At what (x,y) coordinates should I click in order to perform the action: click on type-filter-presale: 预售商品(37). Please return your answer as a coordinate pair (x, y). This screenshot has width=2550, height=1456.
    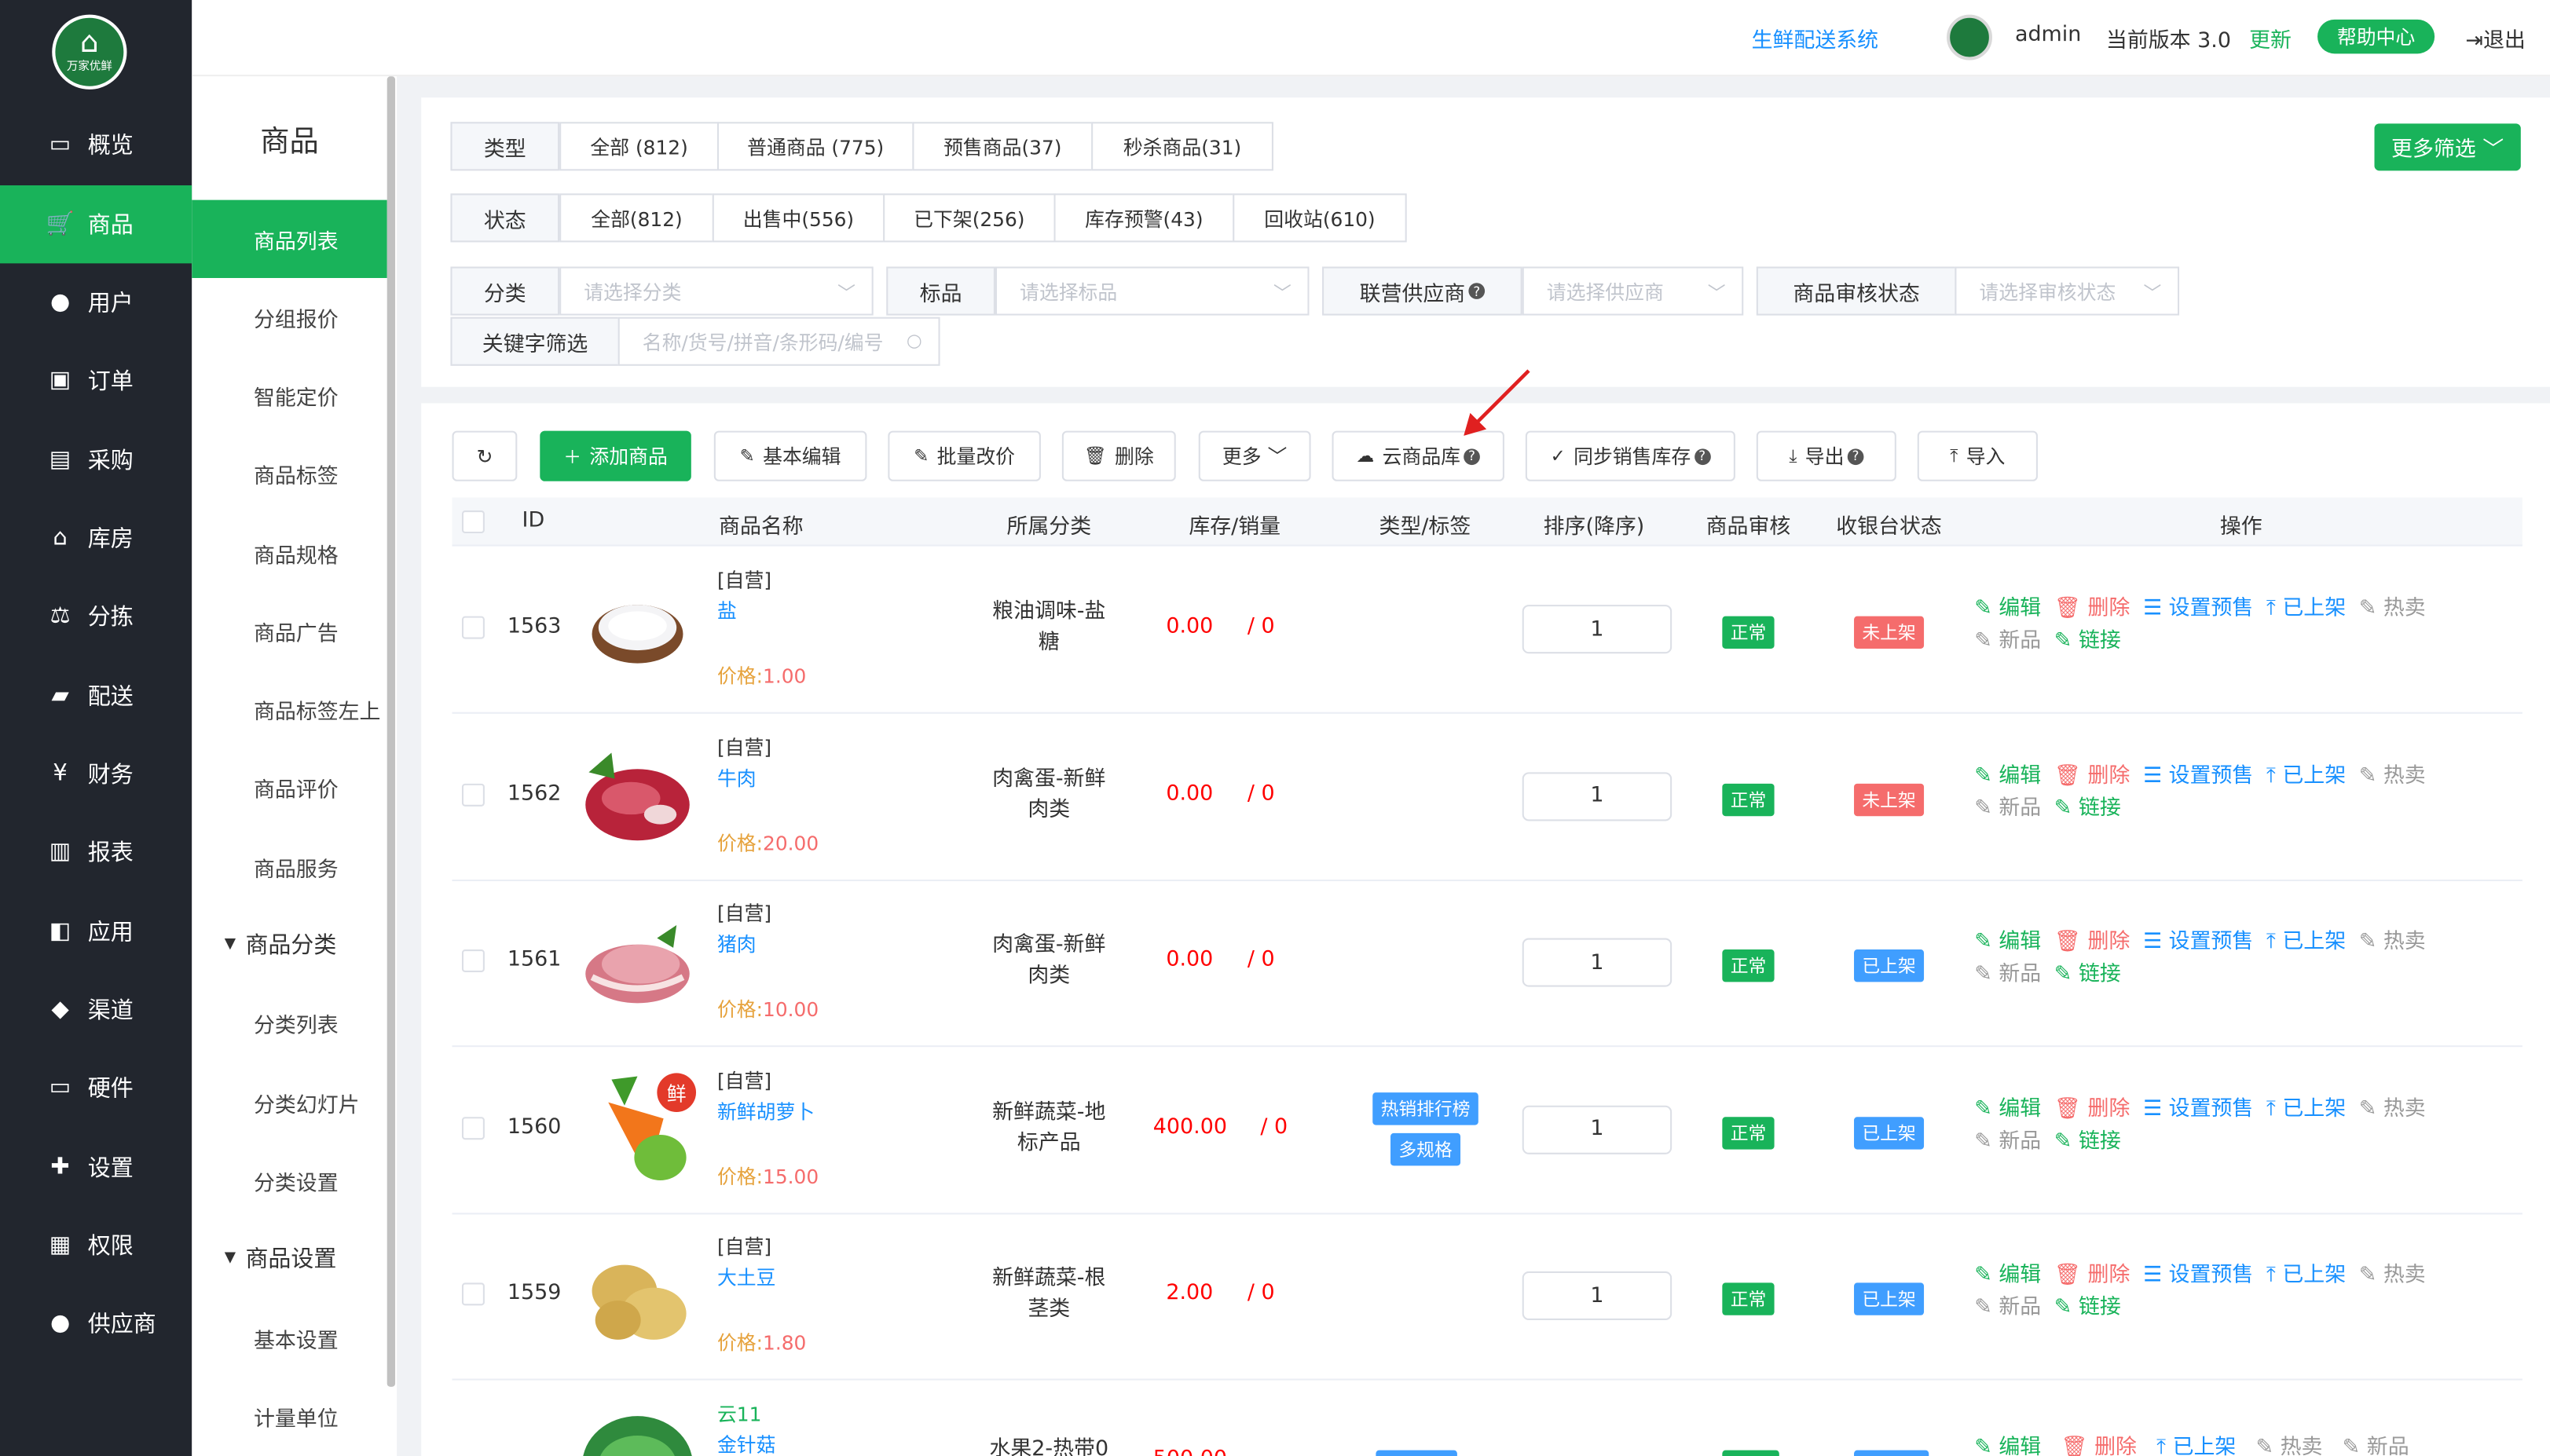
    Looking at the image, I should click on (1003, 146).